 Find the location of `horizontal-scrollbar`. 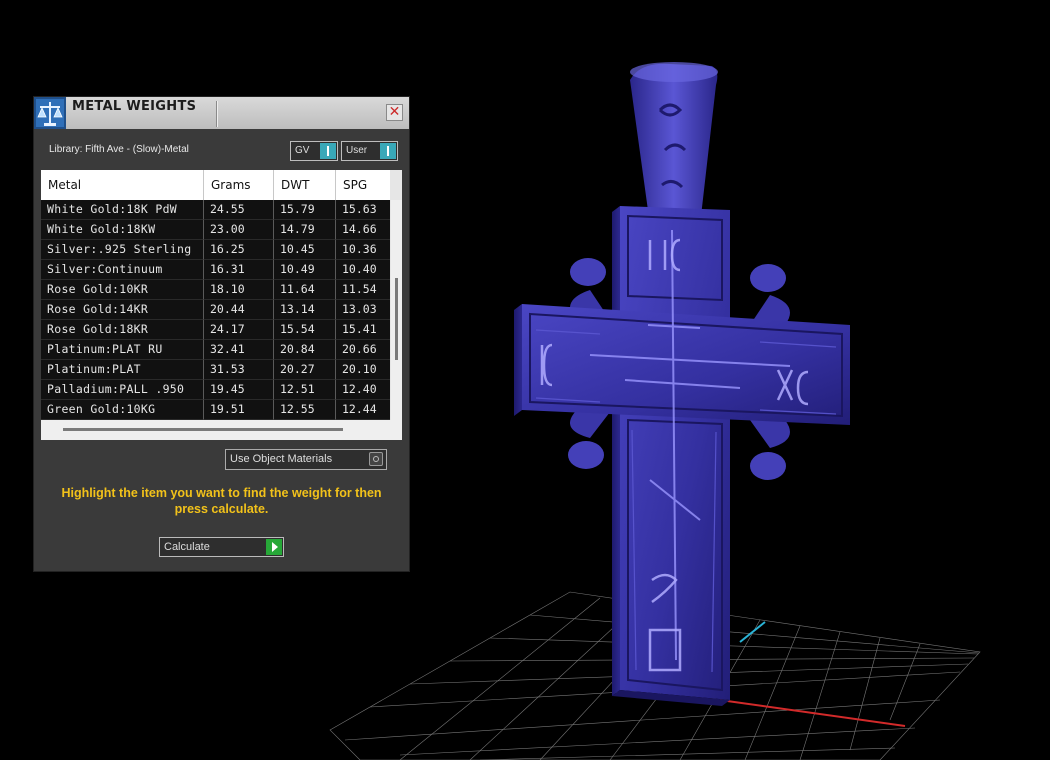

horizontal-scrollbar is located at coordinates (221, 430).